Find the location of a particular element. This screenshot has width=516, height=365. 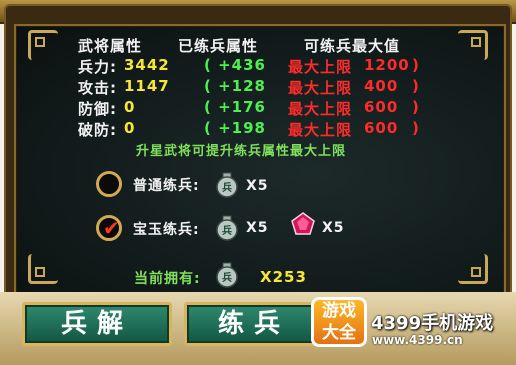

stat-limit: 400 is located at coordinates (381, 86).